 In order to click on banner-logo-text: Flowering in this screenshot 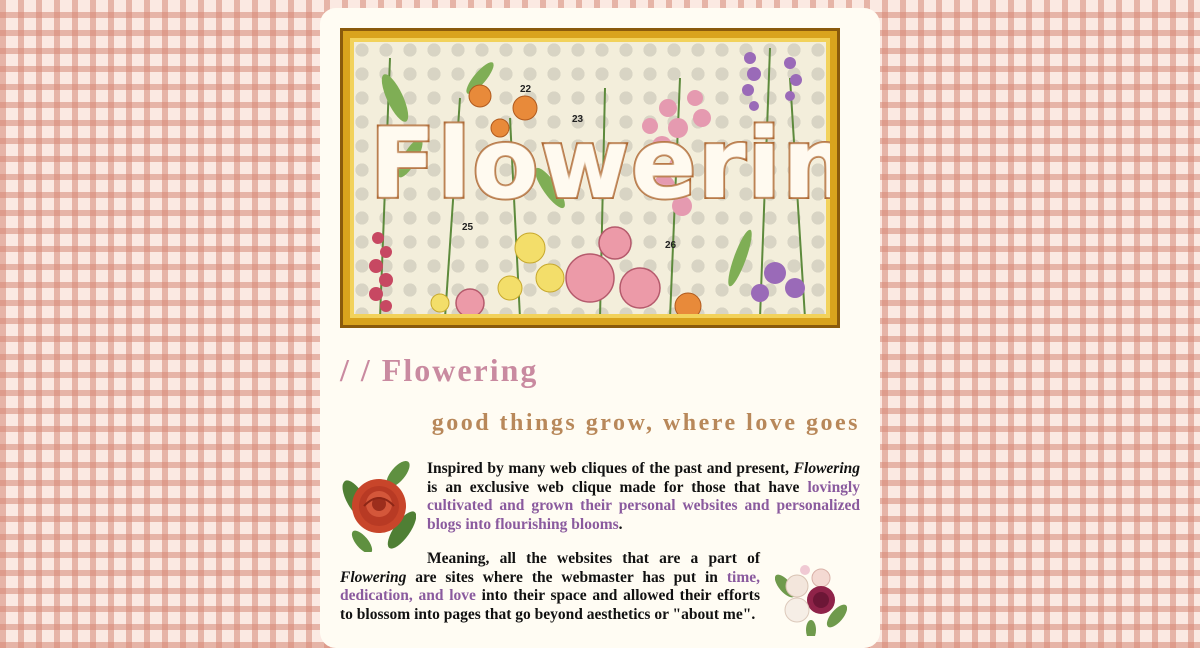, I will do `click(599, 164)`.